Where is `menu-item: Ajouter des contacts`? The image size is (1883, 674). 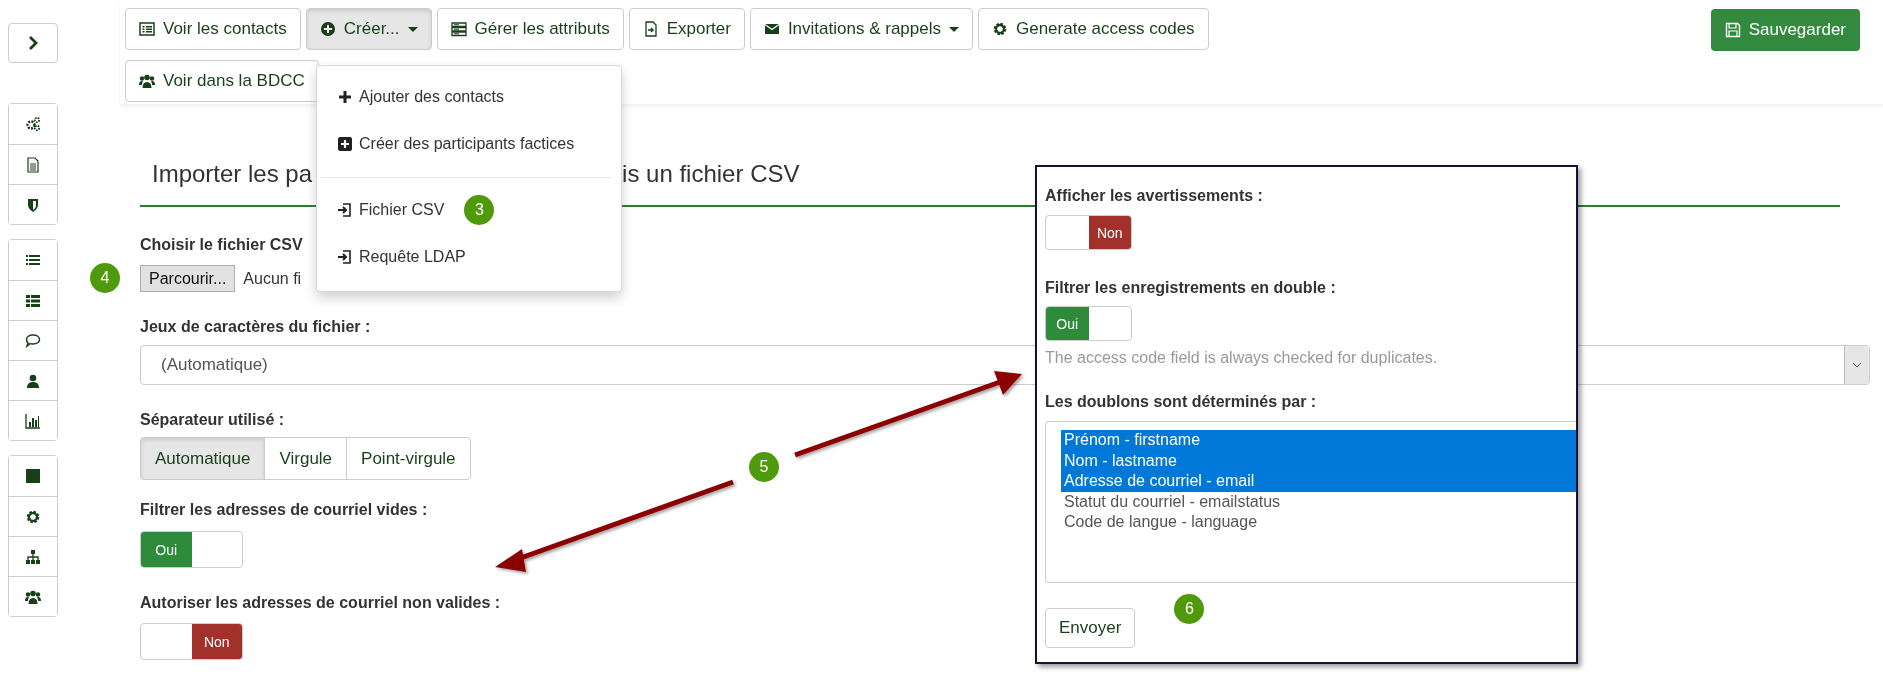 menu-item: Ajouter des contacts is located at coordinates (469, 96).